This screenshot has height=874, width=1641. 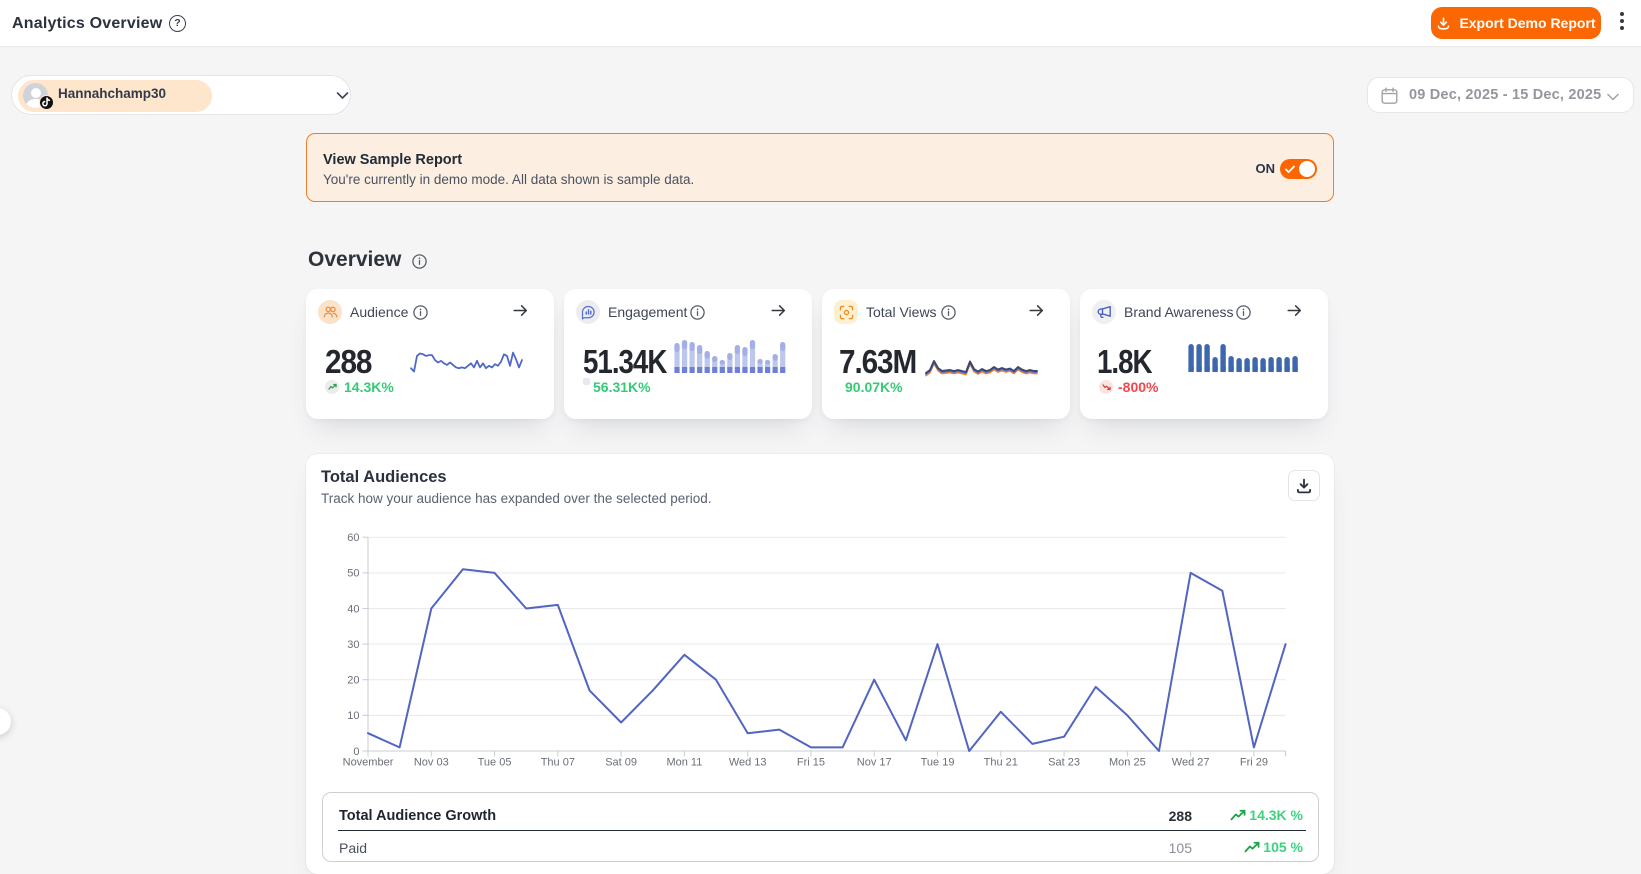 What do you see at coordinates (938, 763) in the screenshot?
I see `svg-text: Tue 19` at bounding box center [938, 763].